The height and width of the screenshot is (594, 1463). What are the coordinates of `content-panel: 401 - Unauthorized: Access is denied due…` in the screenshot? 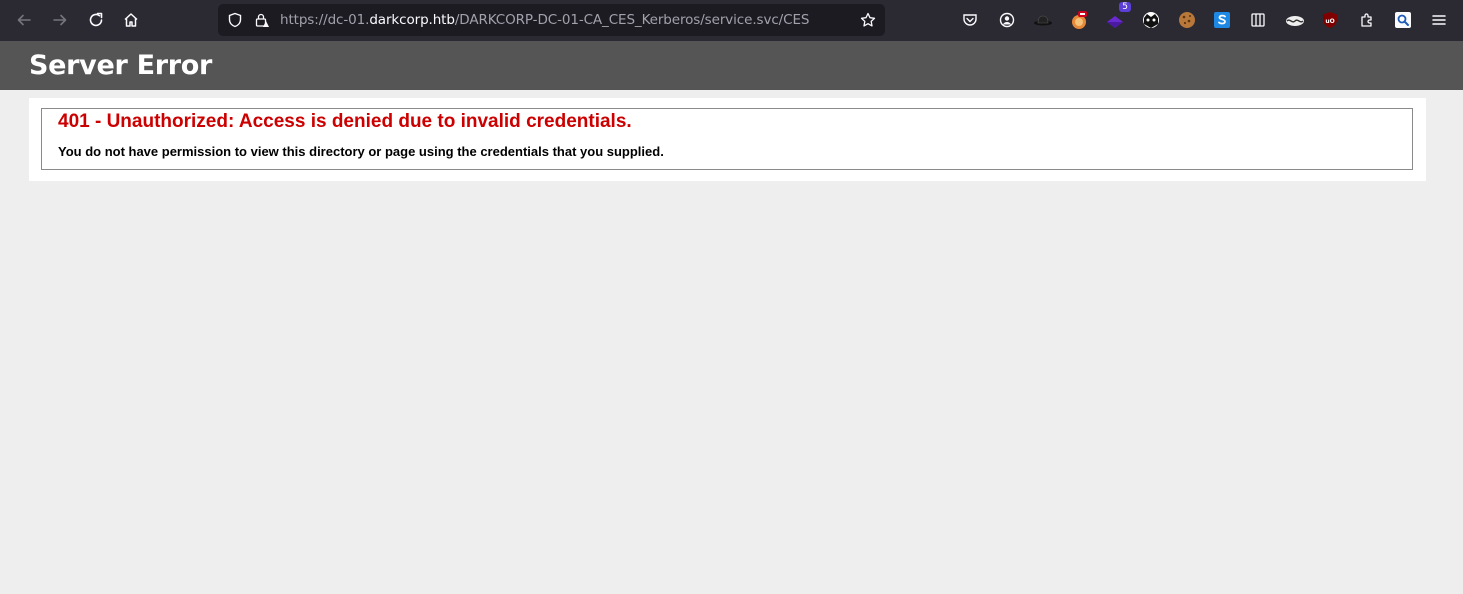 It's located at (727, 139).